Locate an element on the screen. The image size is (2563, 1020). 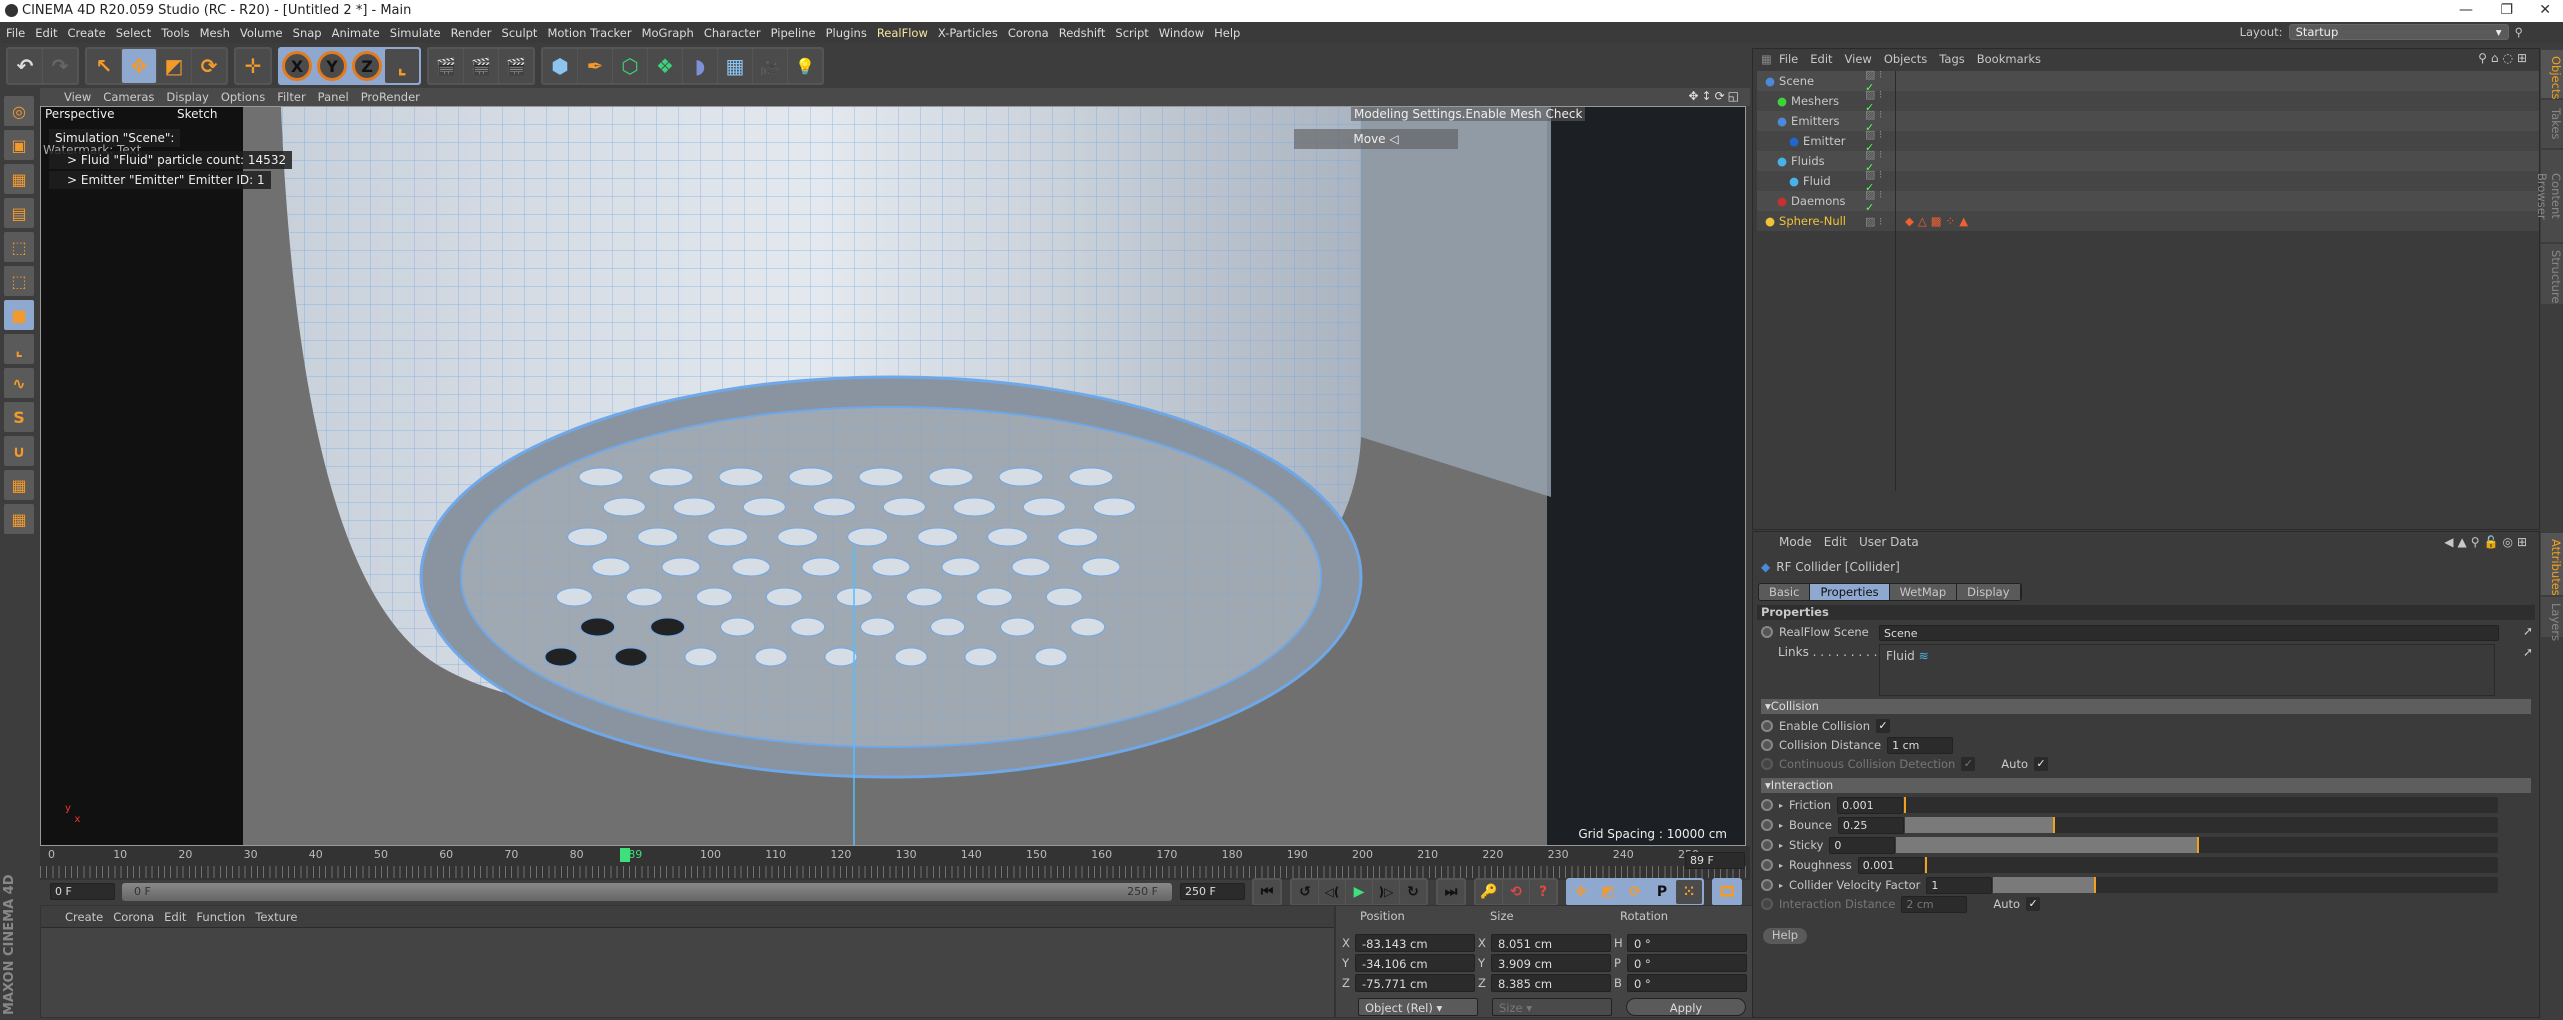
search-icon: ⚲ is located at coordinates (2519, 32).